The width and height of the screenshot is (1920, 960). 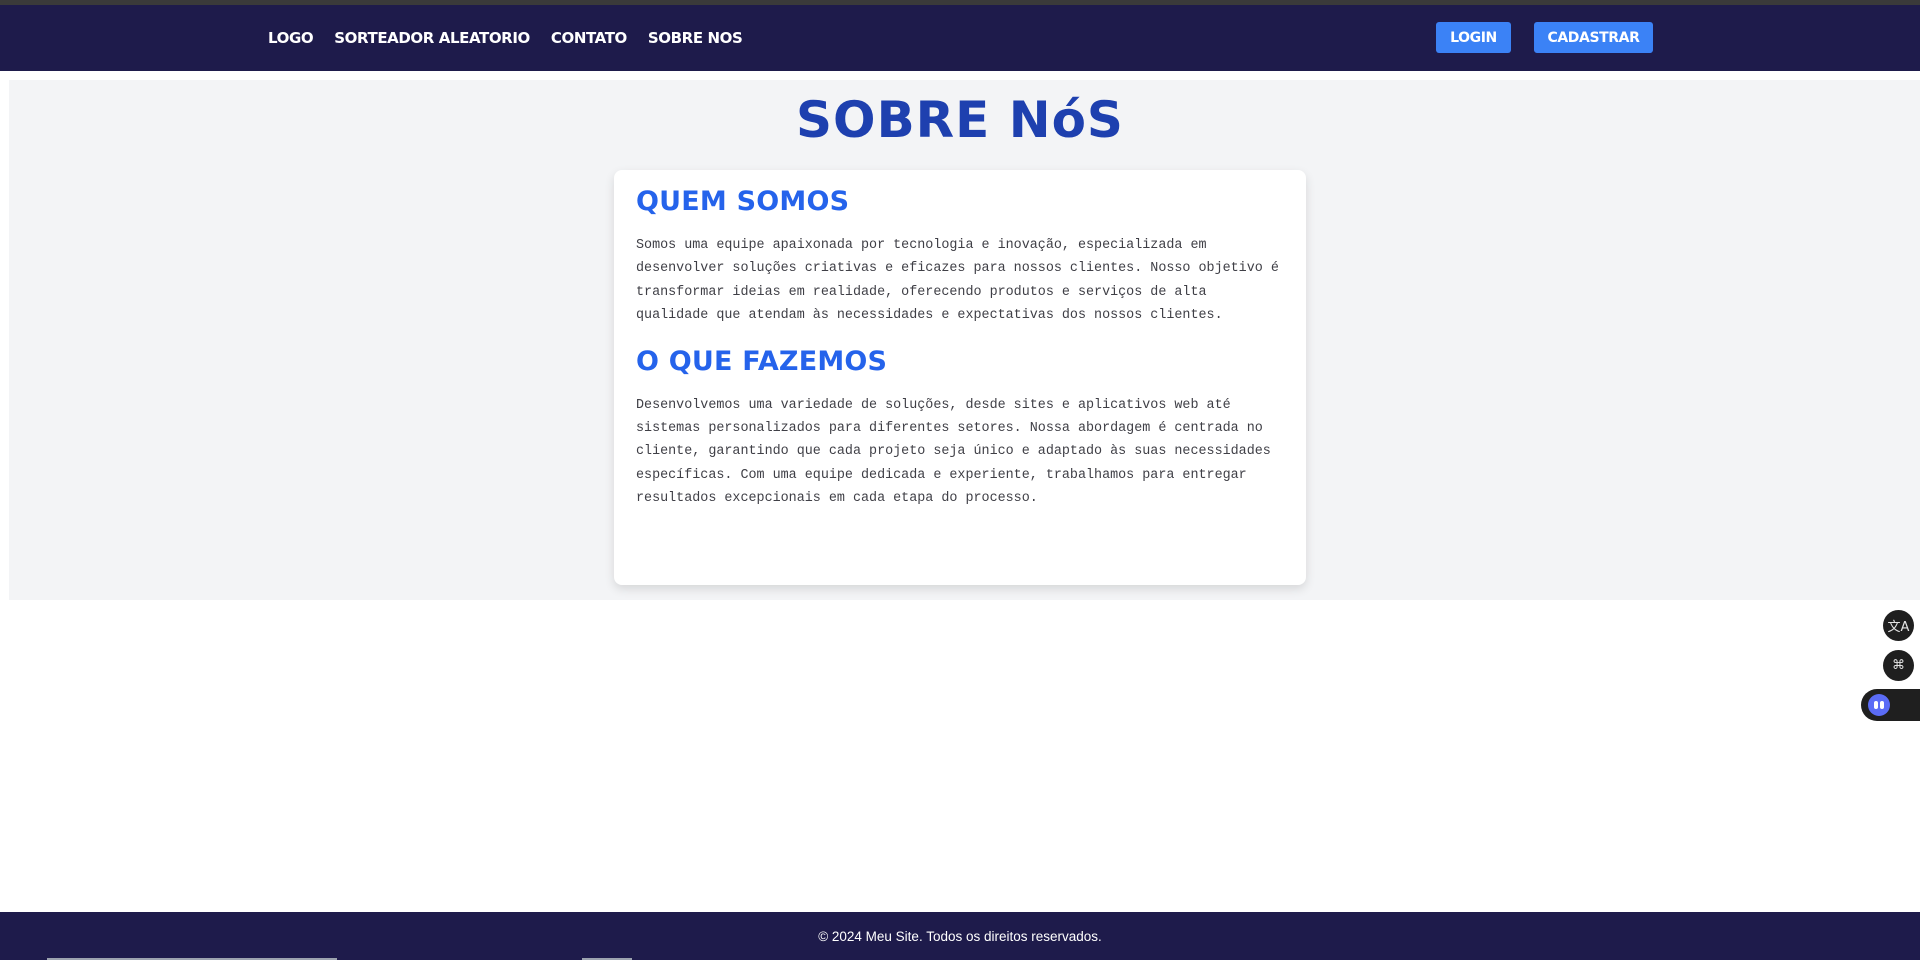 I want to click on nav-link-logo: LOGO, so click(x=291, y=38).